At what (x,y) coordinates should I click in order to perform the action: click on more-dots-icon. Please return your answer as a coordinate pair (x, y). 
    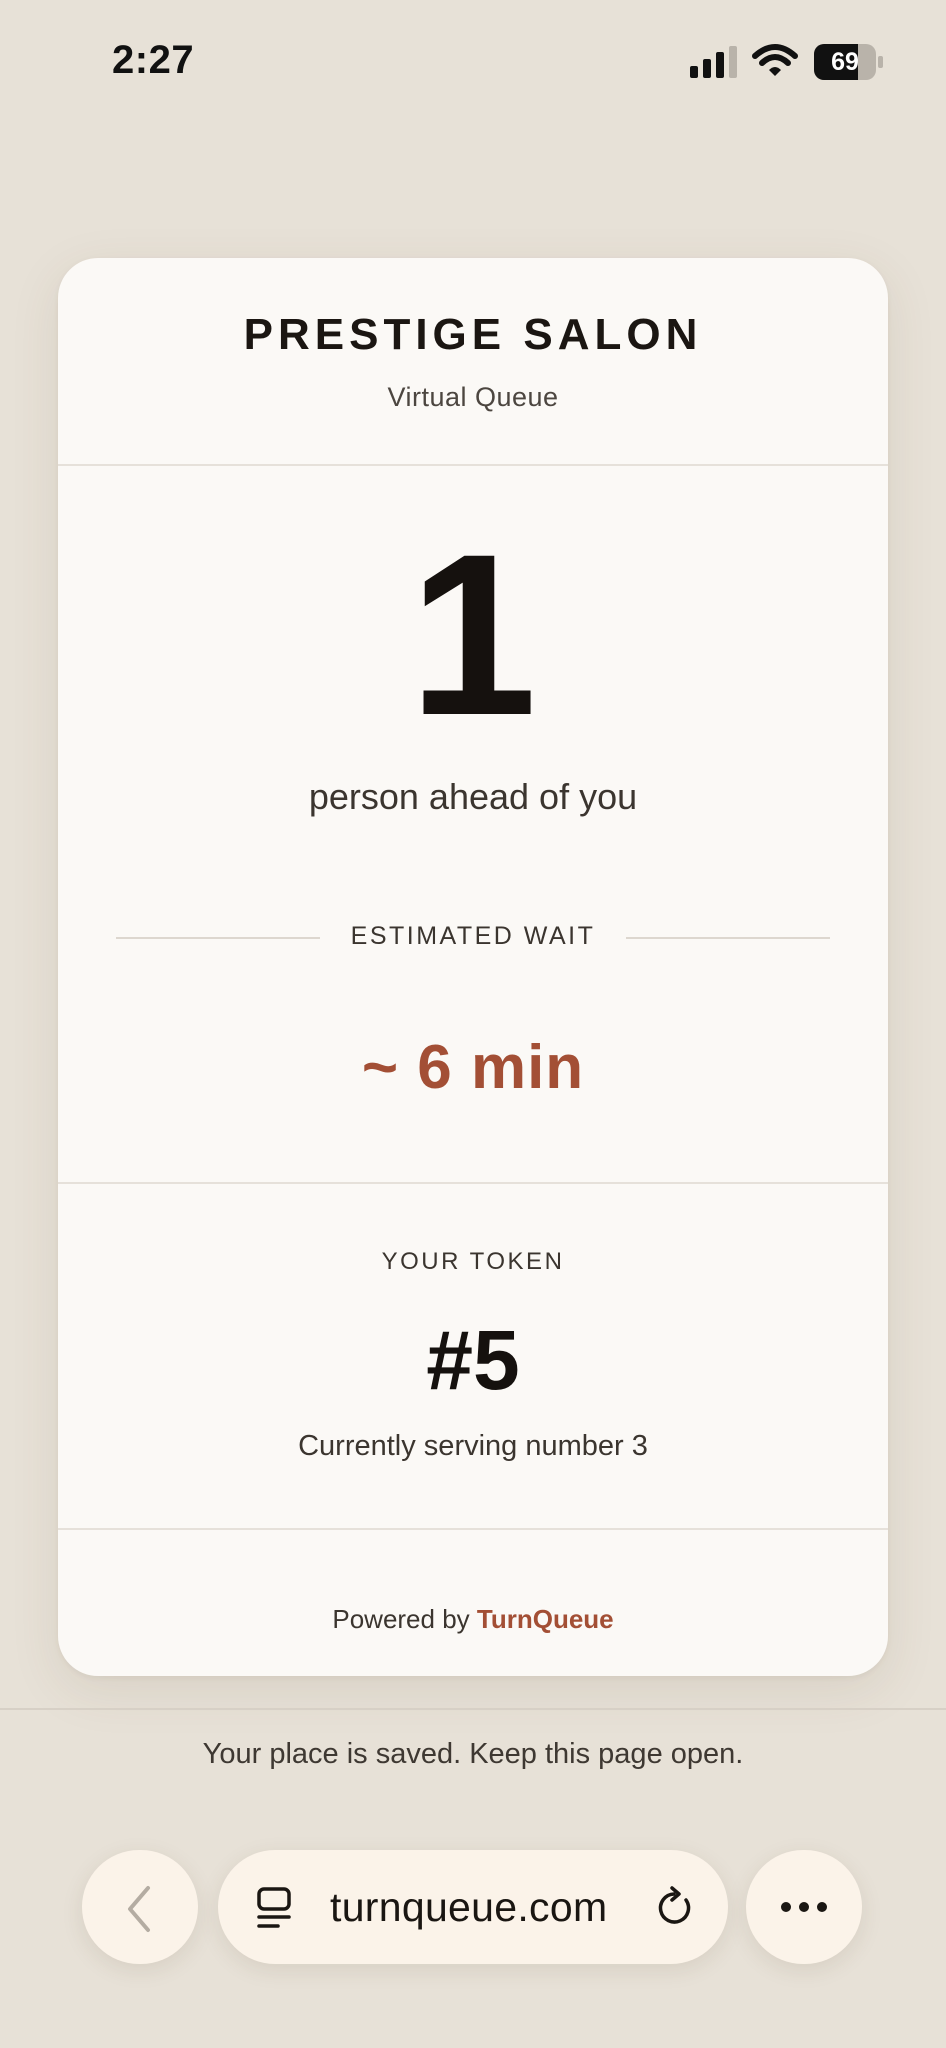
    Looking at the image, I should click on (804, 1907).